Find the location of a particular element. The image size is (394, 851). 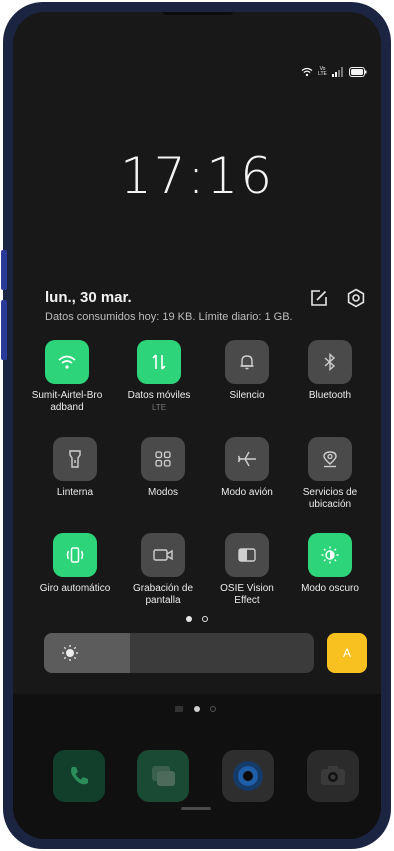

tile-modes-button is located at coordinates (163, 459).